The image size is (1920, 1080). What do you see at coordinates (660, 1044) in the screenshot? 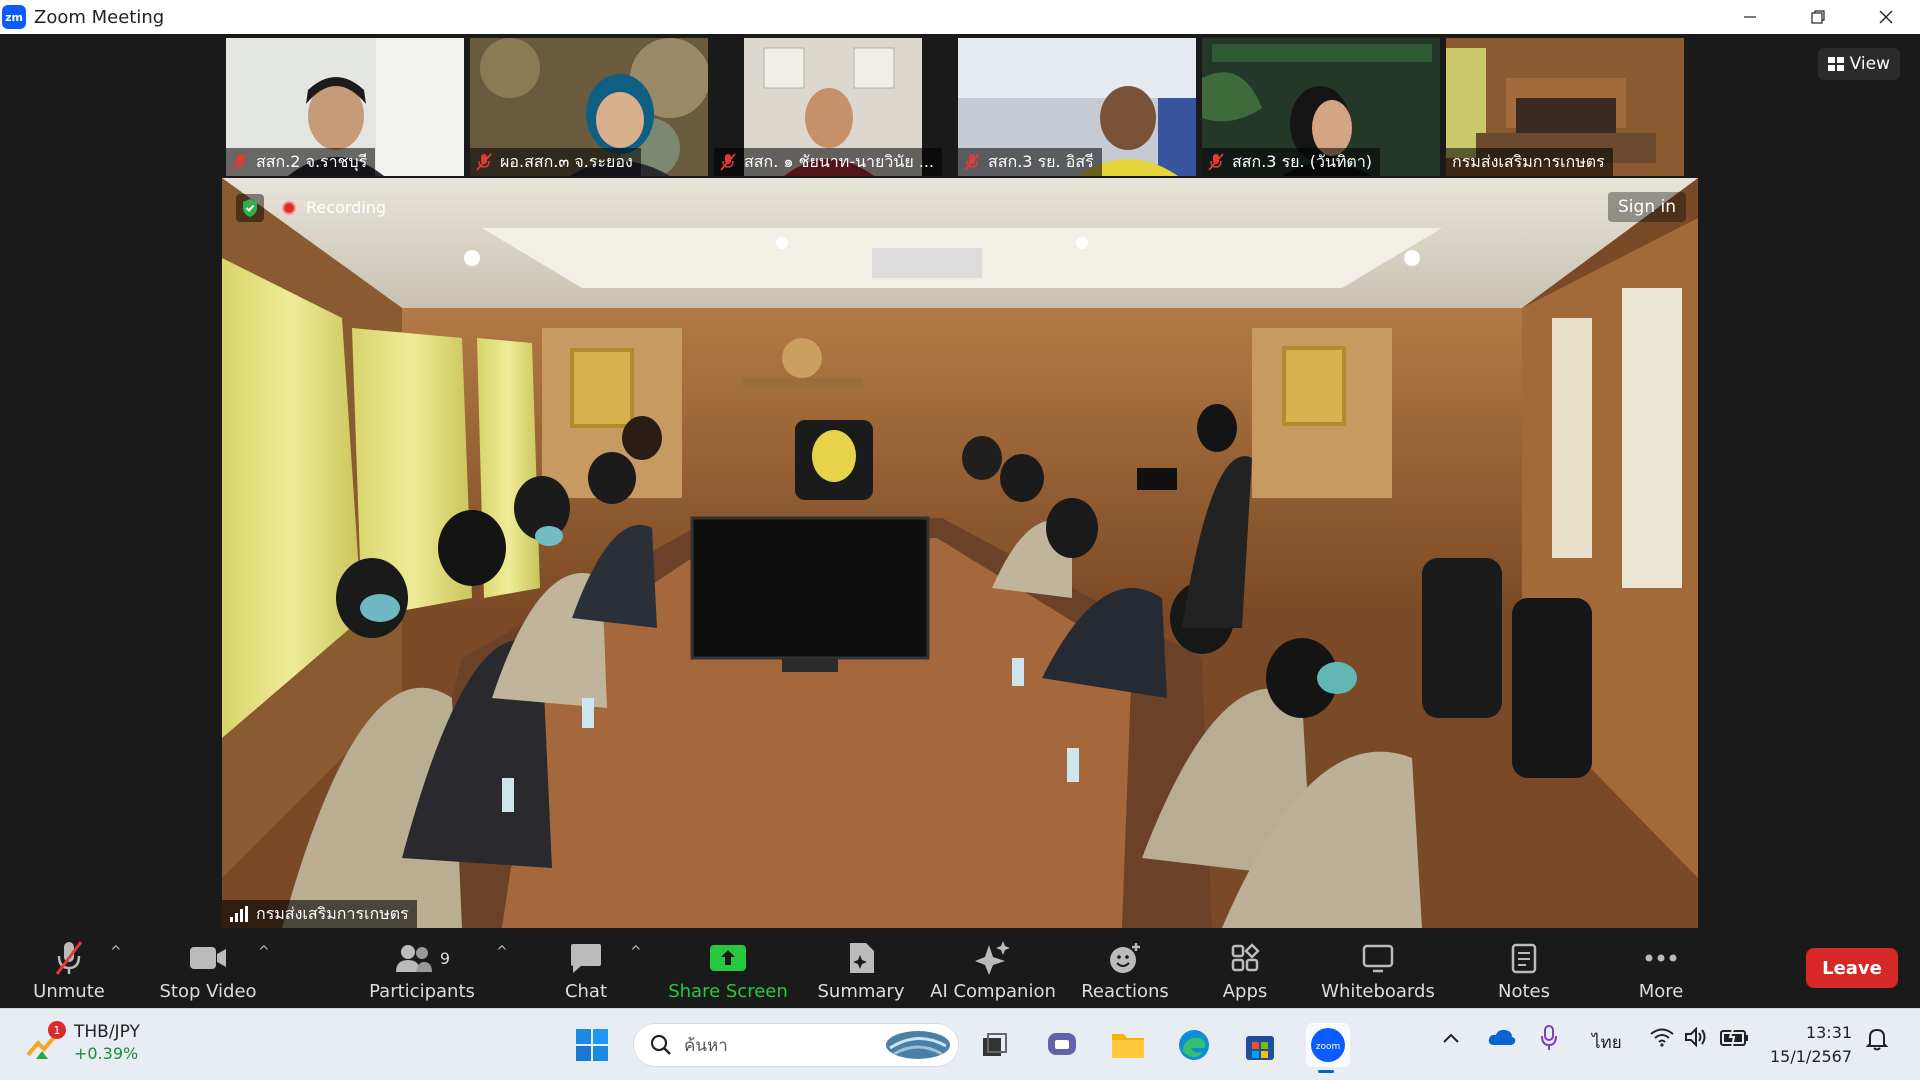
I see `search-icon` at bounding box center [660, 1044].